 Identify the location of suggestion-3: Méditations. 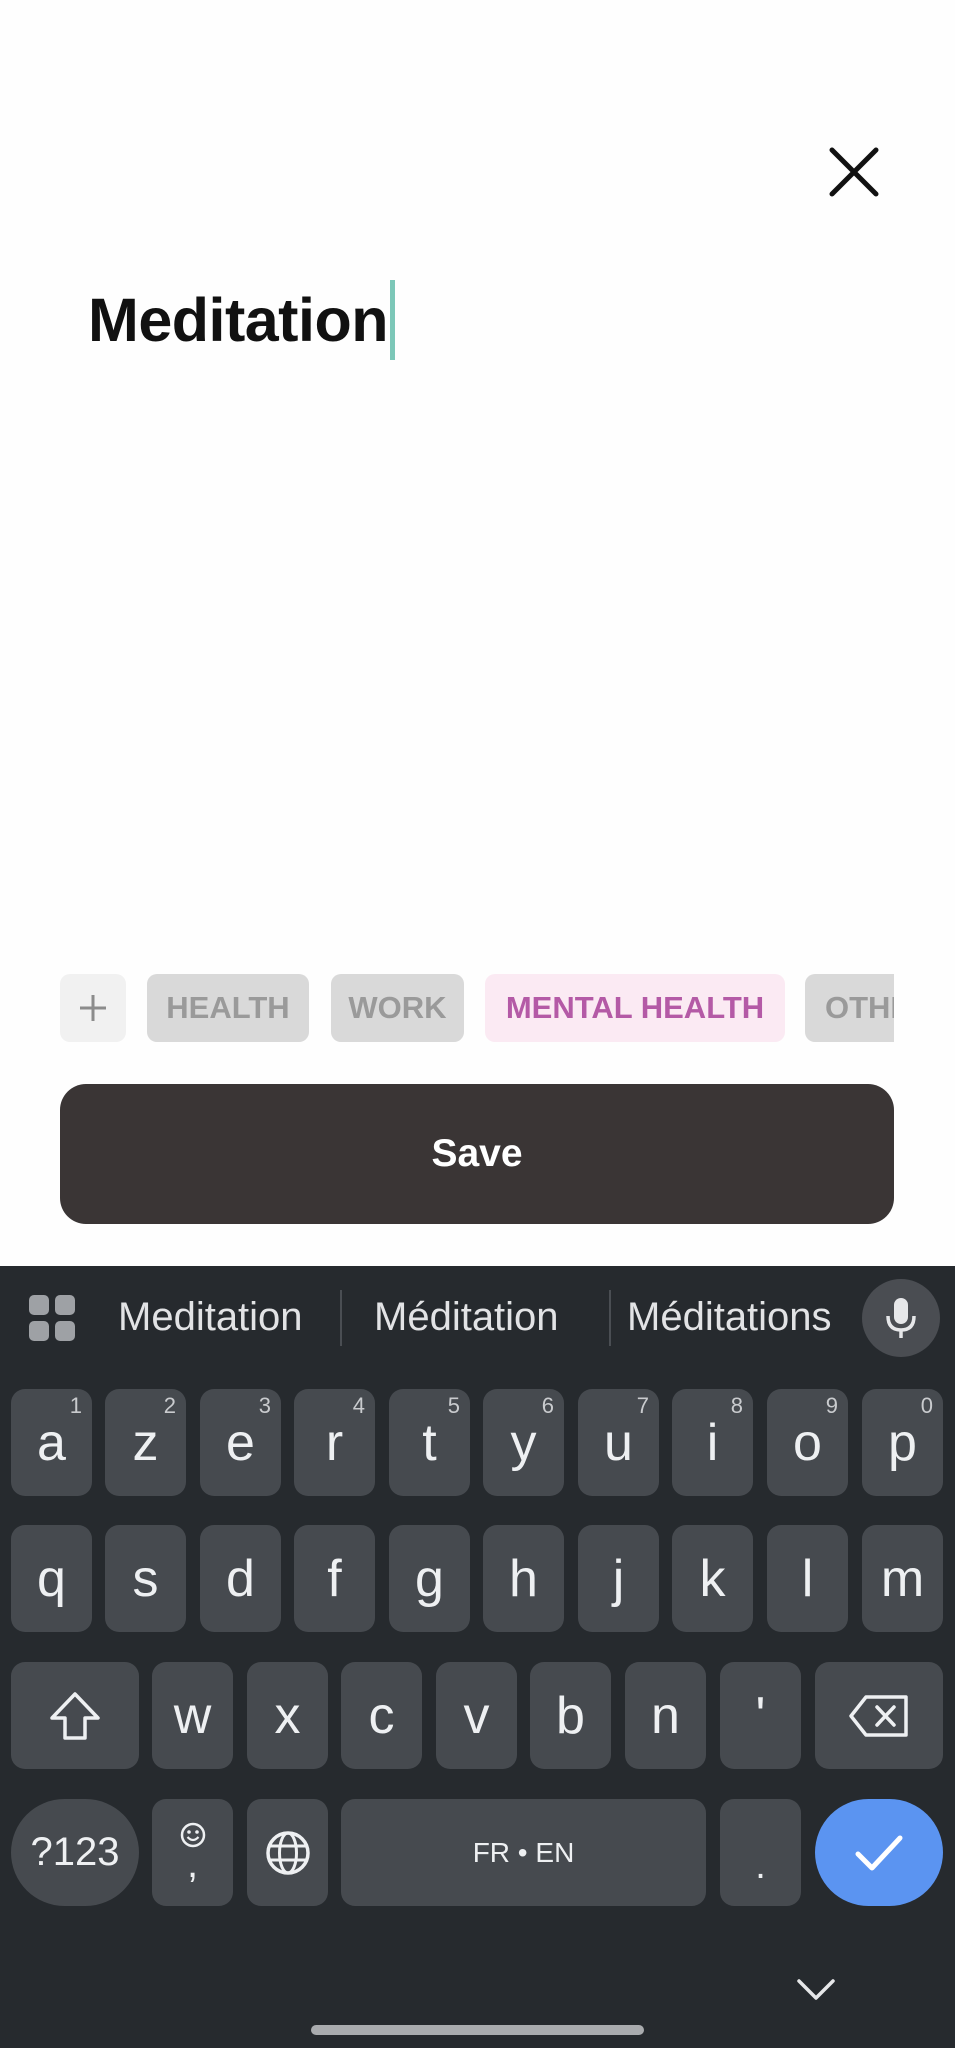
(729, 1317).